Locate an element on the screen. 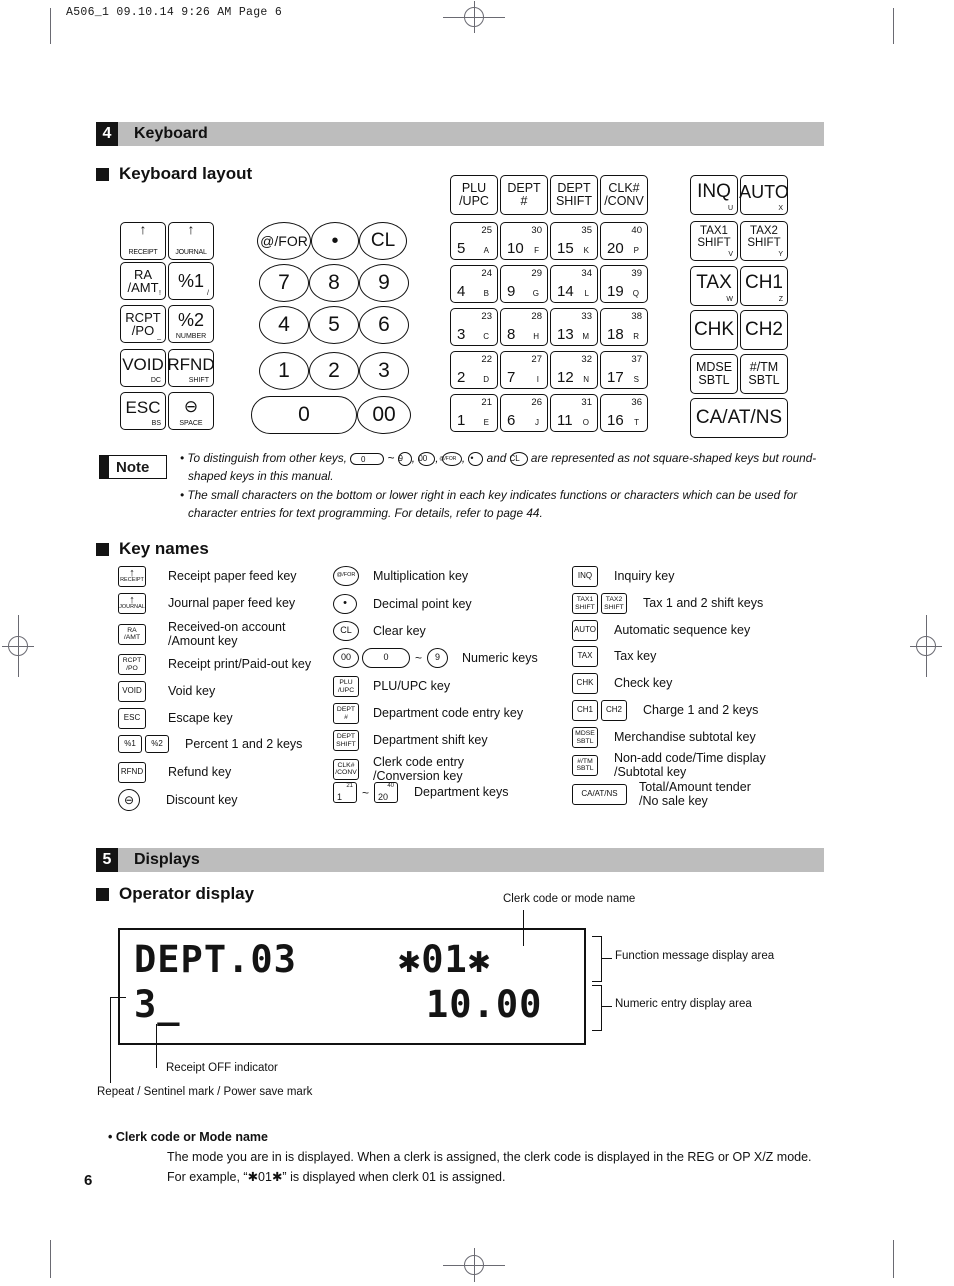 This screenshot has width=954, height=1286. display-row1-left: DEPT.03 is located at coordinates (215, 959).